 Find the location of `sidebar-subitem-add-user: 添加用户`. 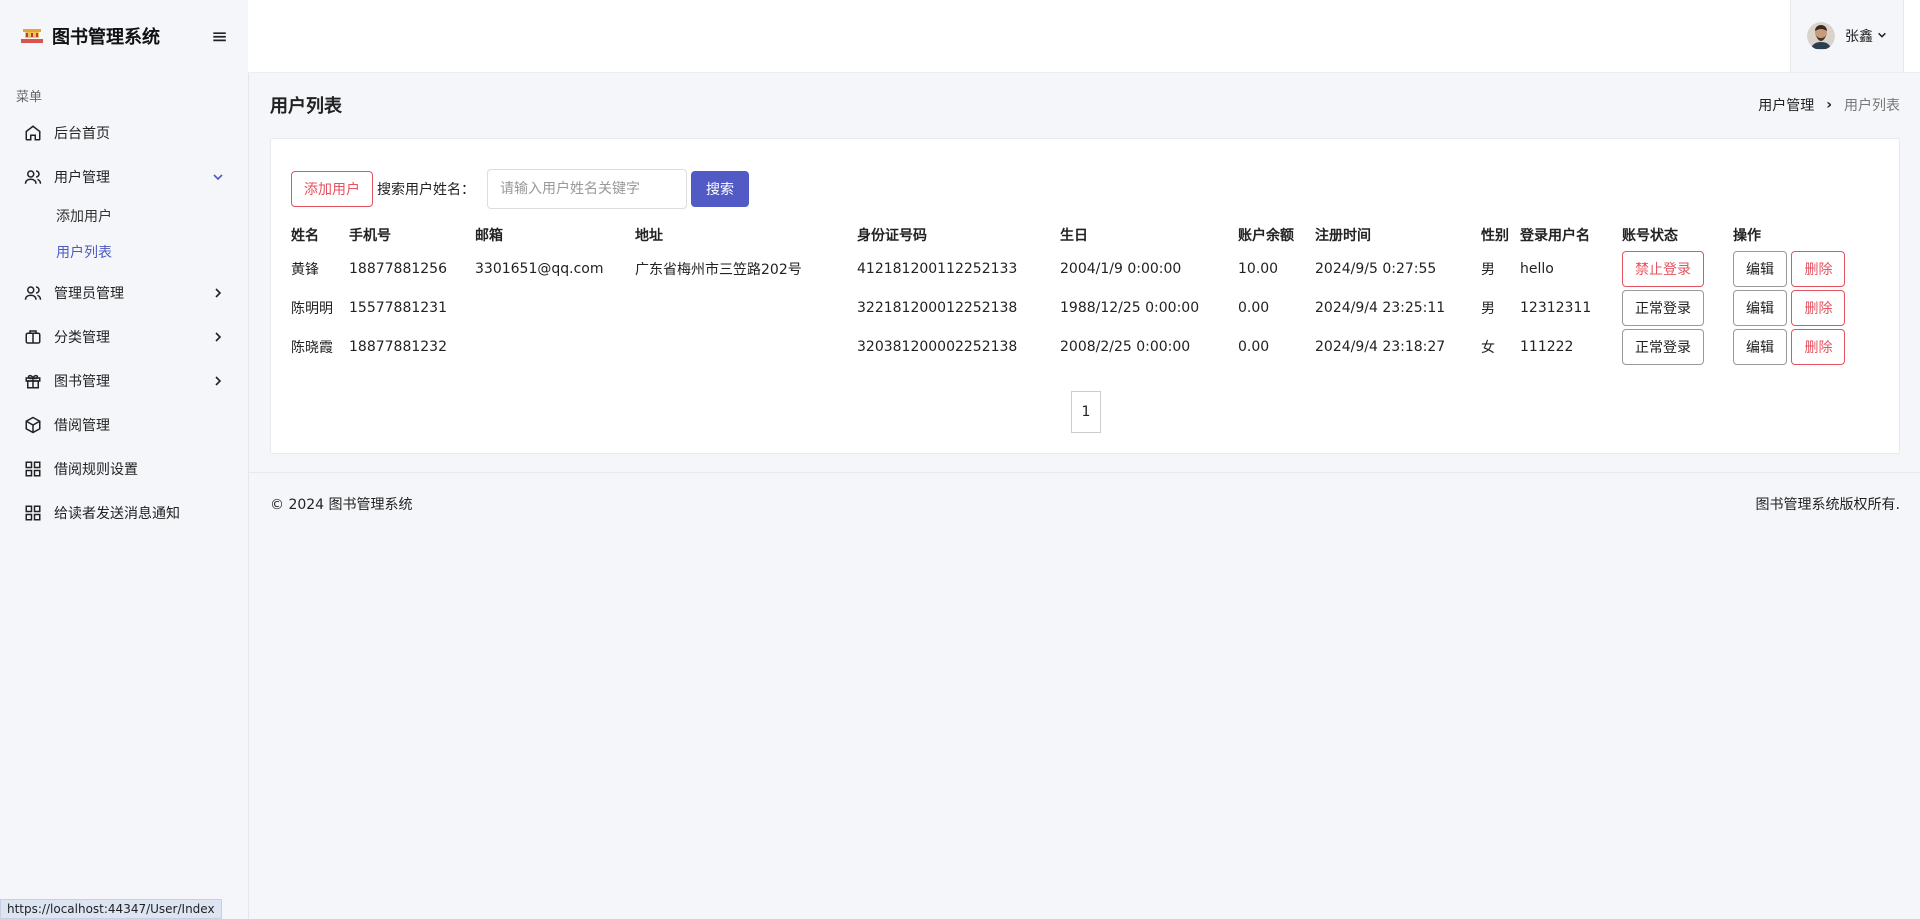

sidebar-subitem-add-user: 添加用户 is located at coordinates (124, 217).